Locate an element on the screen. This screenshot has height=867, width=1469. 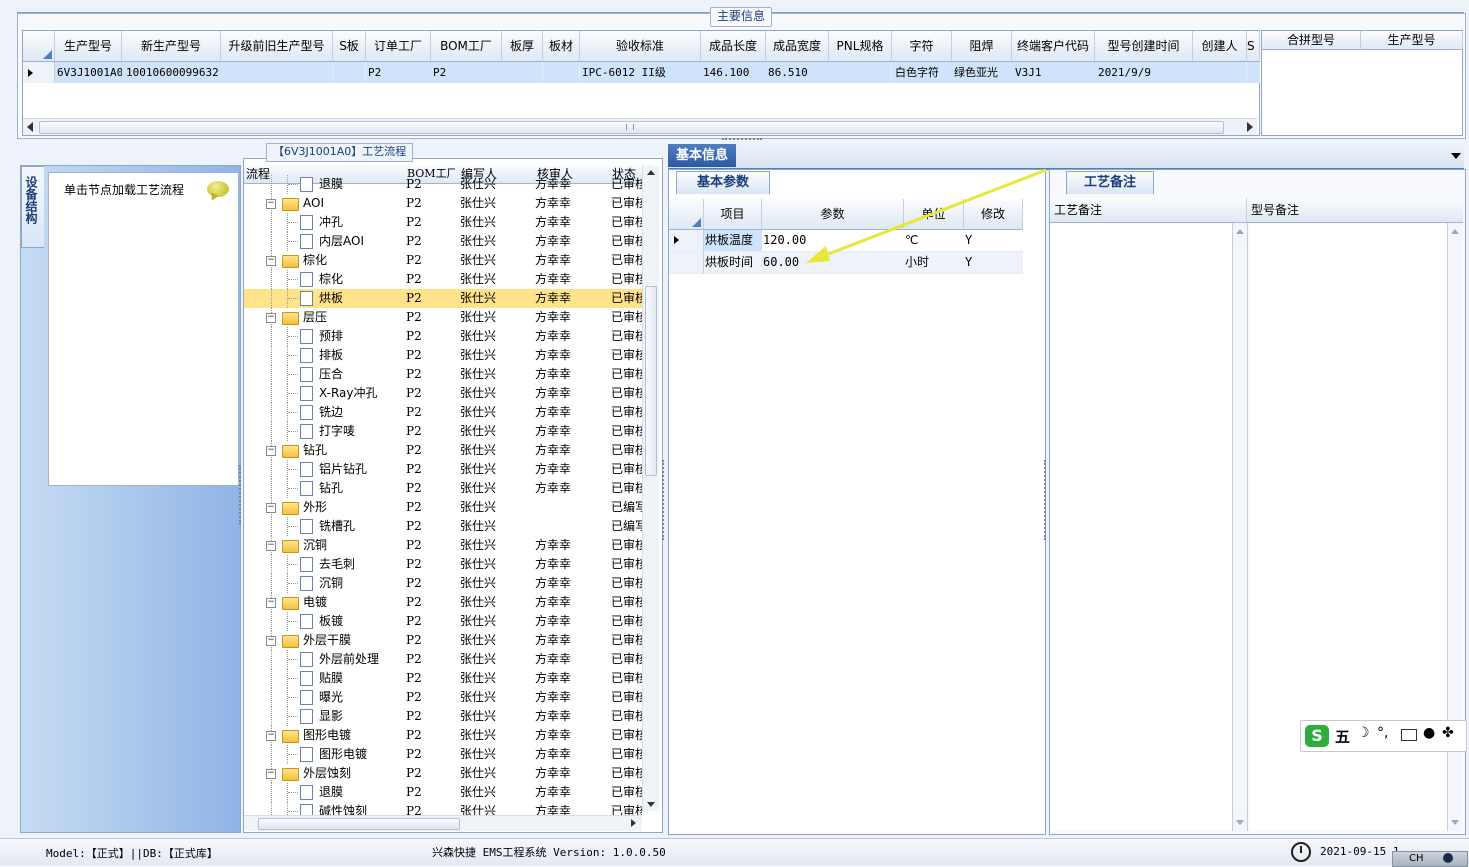
help-icon is located at coordinates (1448, 858).